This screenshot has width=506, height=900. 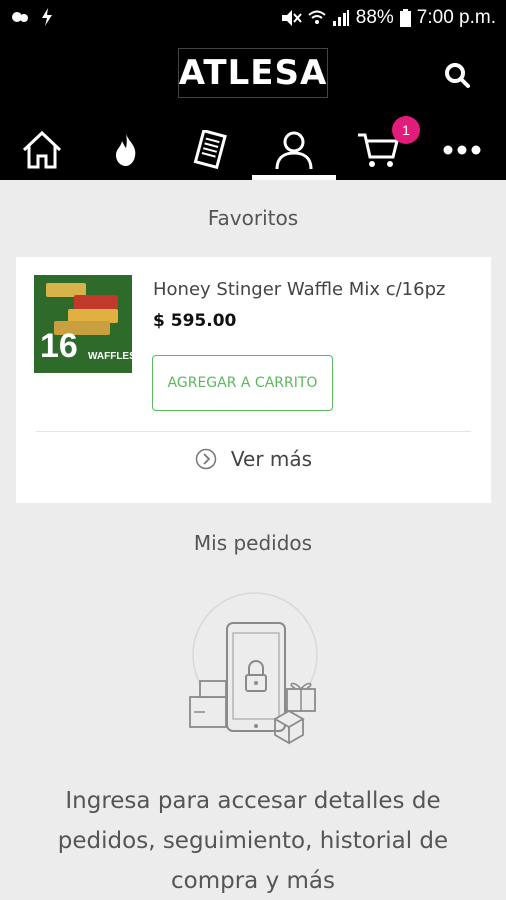 I want to click on battery-percent: 88%, so click(x=374, y=17).